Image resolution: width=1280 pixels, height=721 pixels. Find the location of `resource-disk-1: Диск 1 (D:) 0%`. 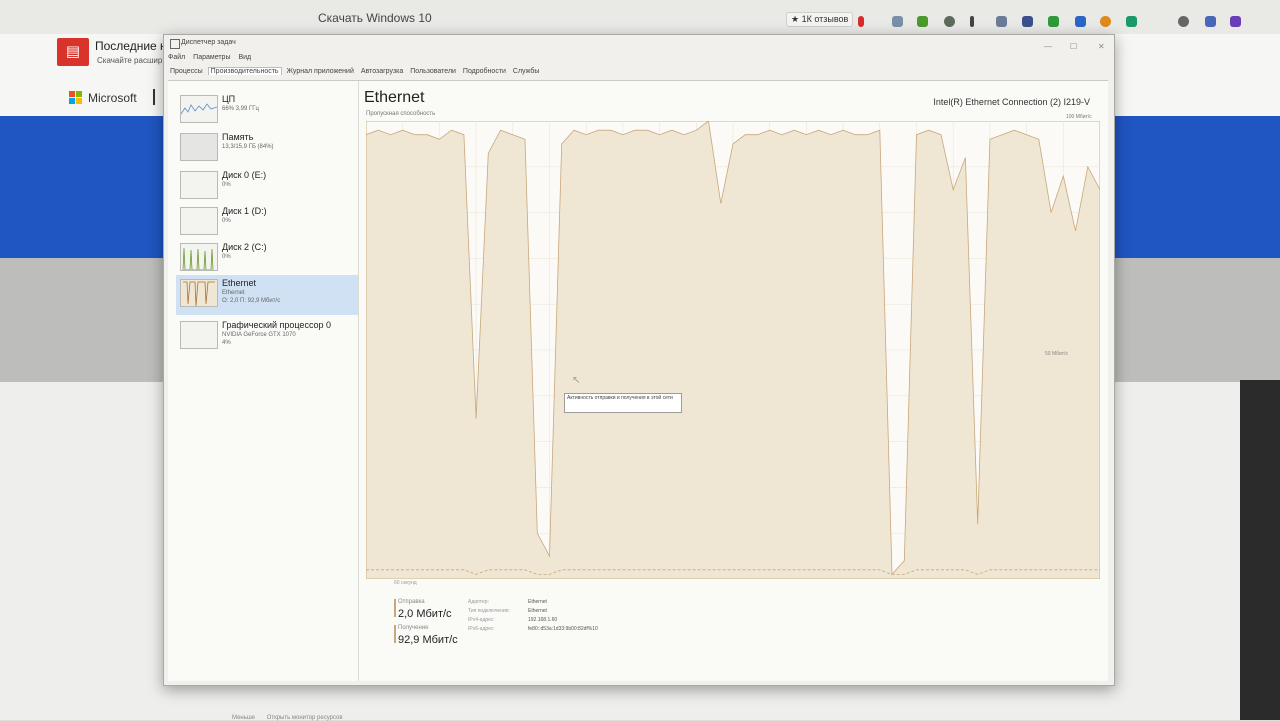

resource-disk-1: Диск 1 (D:) 0% is located at coordinates (267, 221).